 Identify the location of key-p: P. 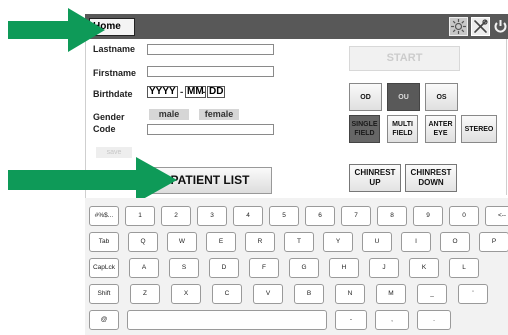
(493, 242).